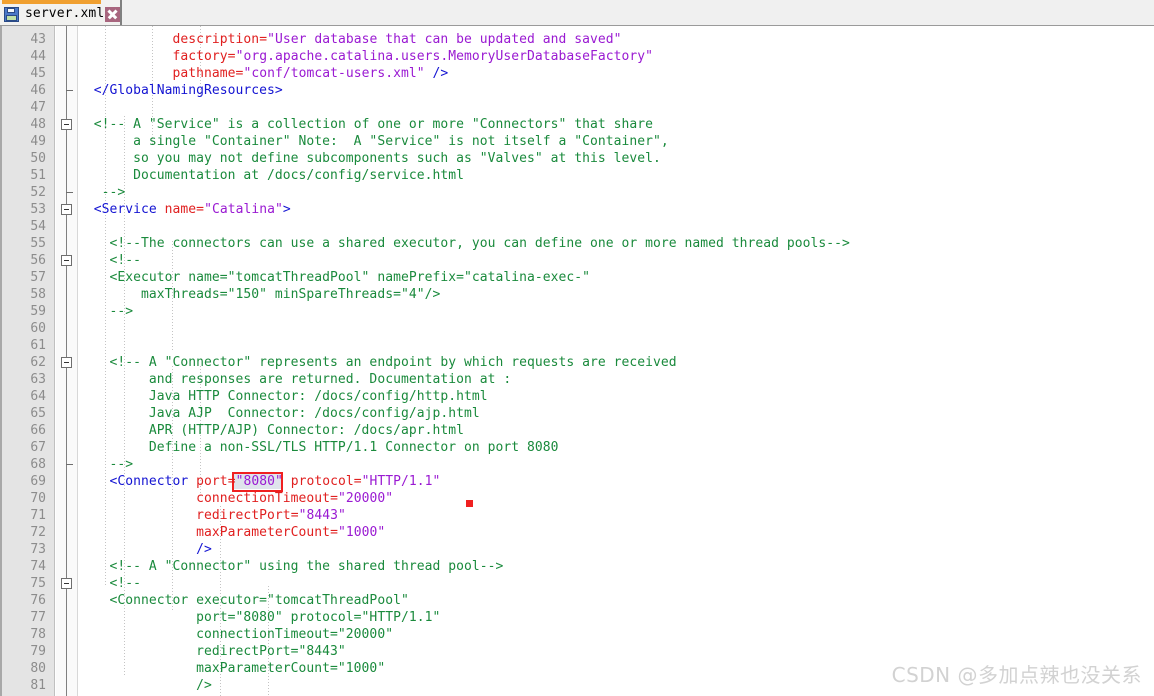 Image resolution: width=1154 pixels, height=696 pixels. What do you see at coordinates (200, 56) in the screenshot?
I see `code-token-attr: factory` at bounding box center [200, 56].